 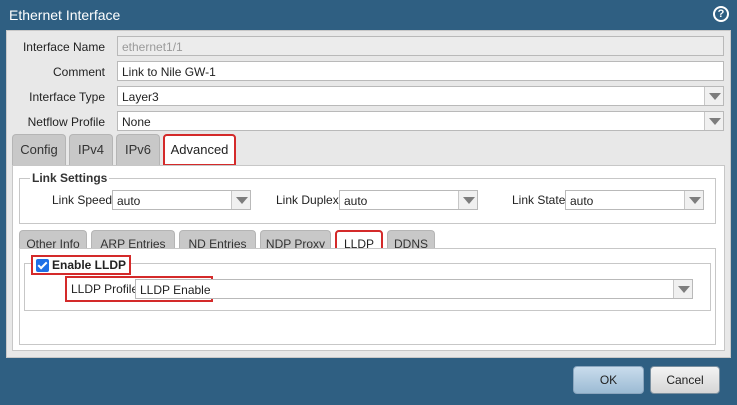 I want to click on netflow-profile-label: Netflow Profile, so click(x=66, y=122).